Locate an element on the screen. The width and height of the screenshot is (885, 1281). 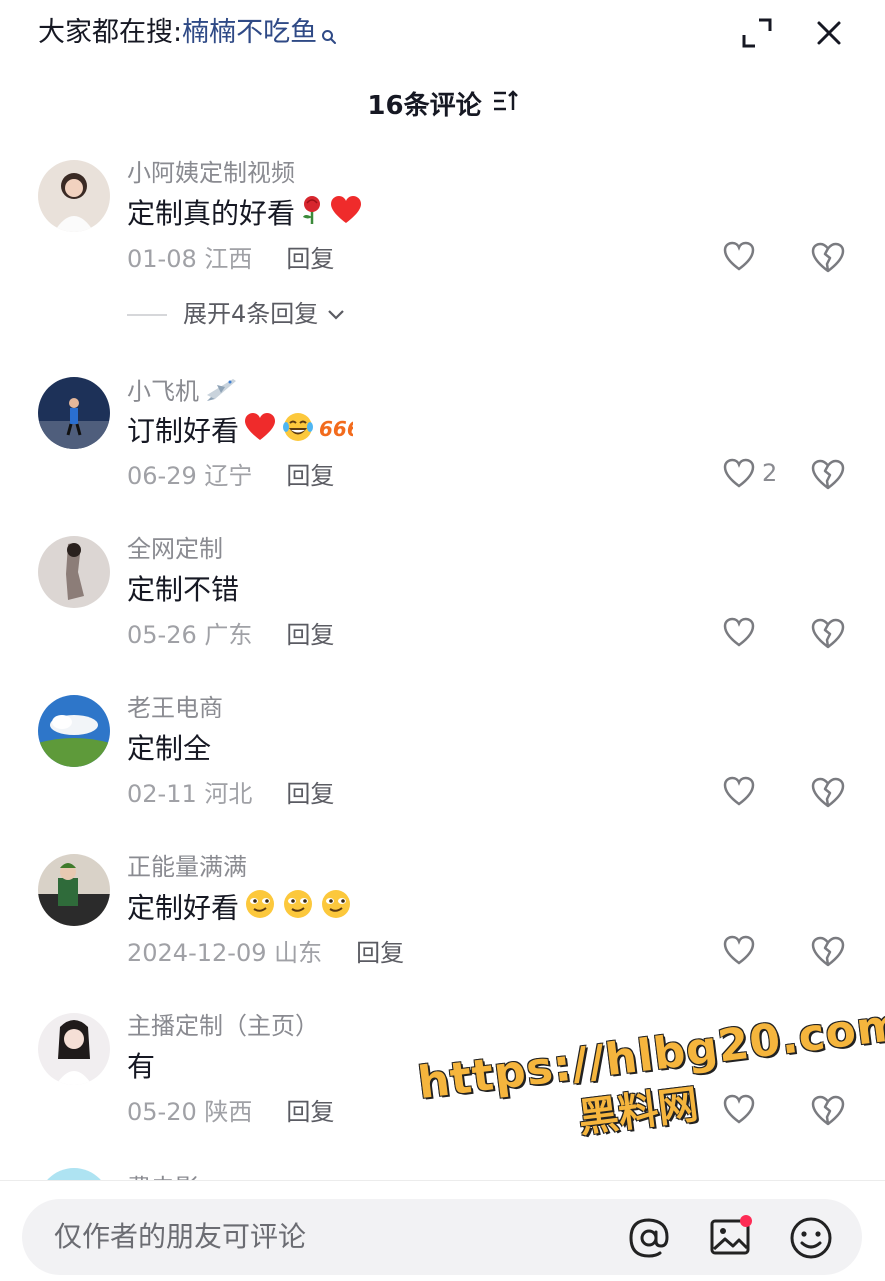
comment-input: 仅作者的朋友可评论 is located at coordinates (442, 1237).